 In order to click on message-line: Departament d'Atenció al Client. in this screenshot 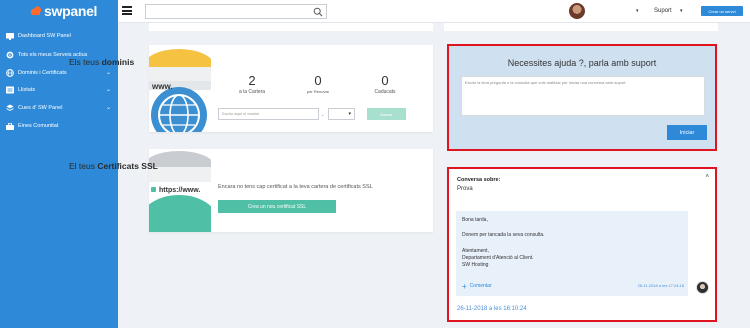, I will do `click(498, 258)`.